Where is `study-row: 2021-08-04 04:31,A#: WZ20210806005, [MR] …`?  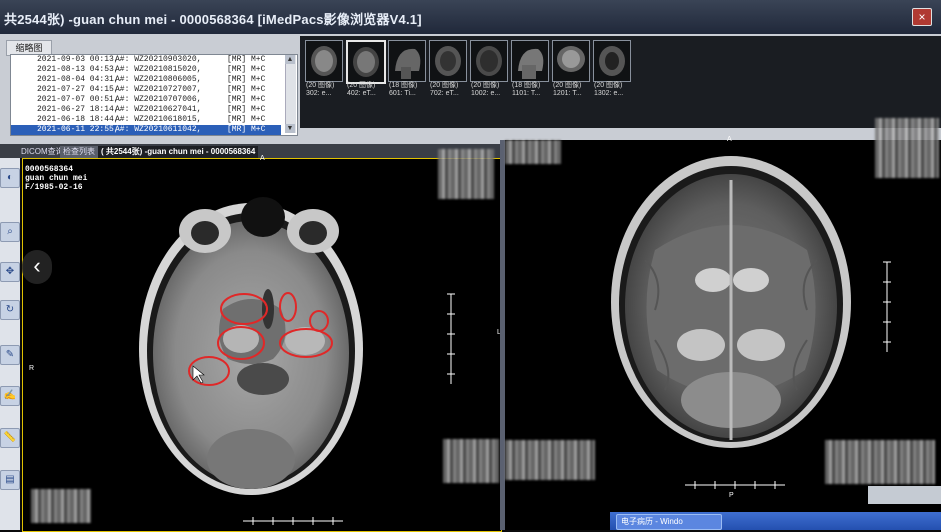 study-row: 2021-08-04 04:31,A#: WZ20210806005, [MR] … is located at coordinates (146, 80).